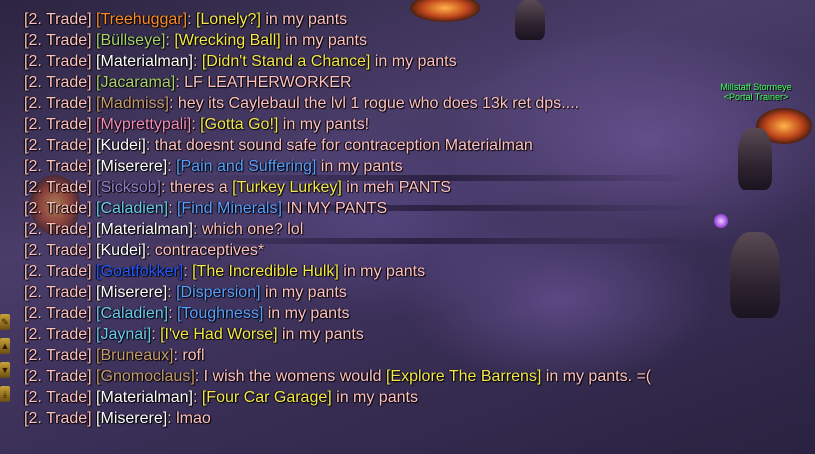  I want to click on chat-item-link: [I've Had Worse], so click(218, 334).